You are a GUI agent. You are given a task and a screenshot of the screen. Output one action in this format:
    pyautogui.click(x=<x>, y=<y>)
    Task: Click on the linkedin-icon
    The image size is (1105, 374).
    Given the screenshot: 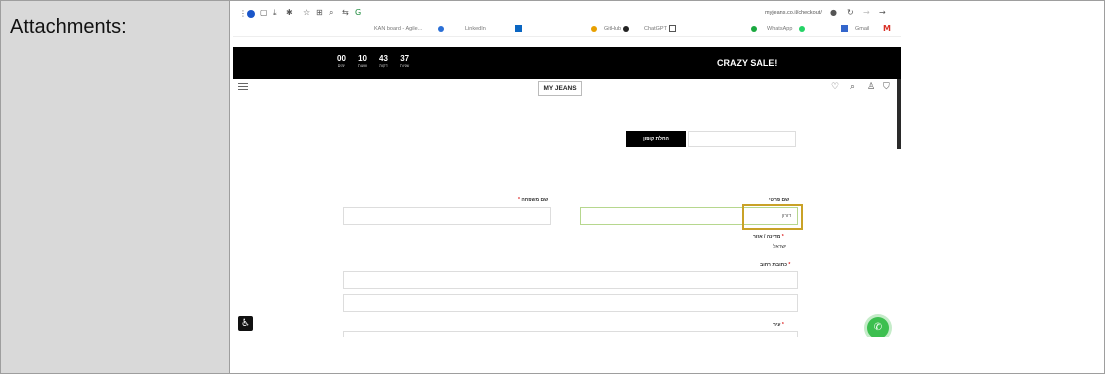 What is the action you would take?
    pyautogui.click(x=518, y=28)
    